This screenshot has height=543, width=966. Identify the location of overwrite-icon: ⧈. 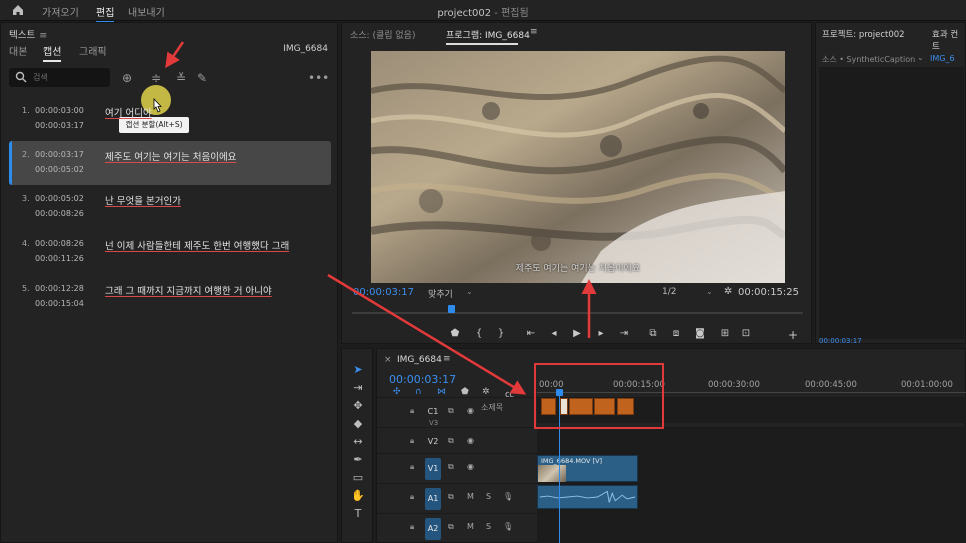
(676, 333).